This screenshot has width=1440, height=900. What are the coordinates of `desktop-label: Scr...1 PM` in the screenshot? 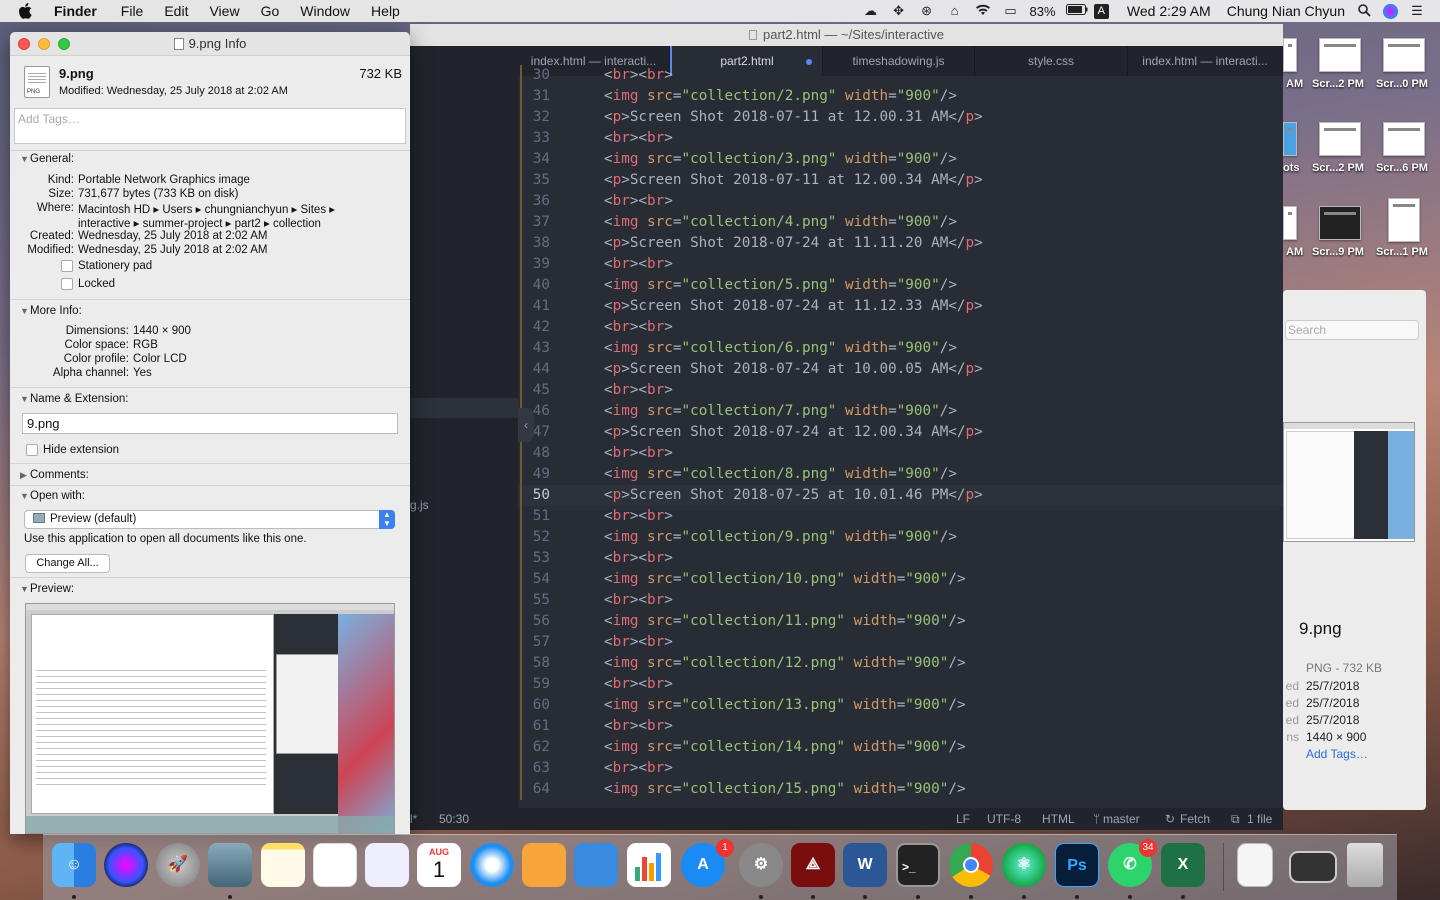 It's located at (1402, 252).